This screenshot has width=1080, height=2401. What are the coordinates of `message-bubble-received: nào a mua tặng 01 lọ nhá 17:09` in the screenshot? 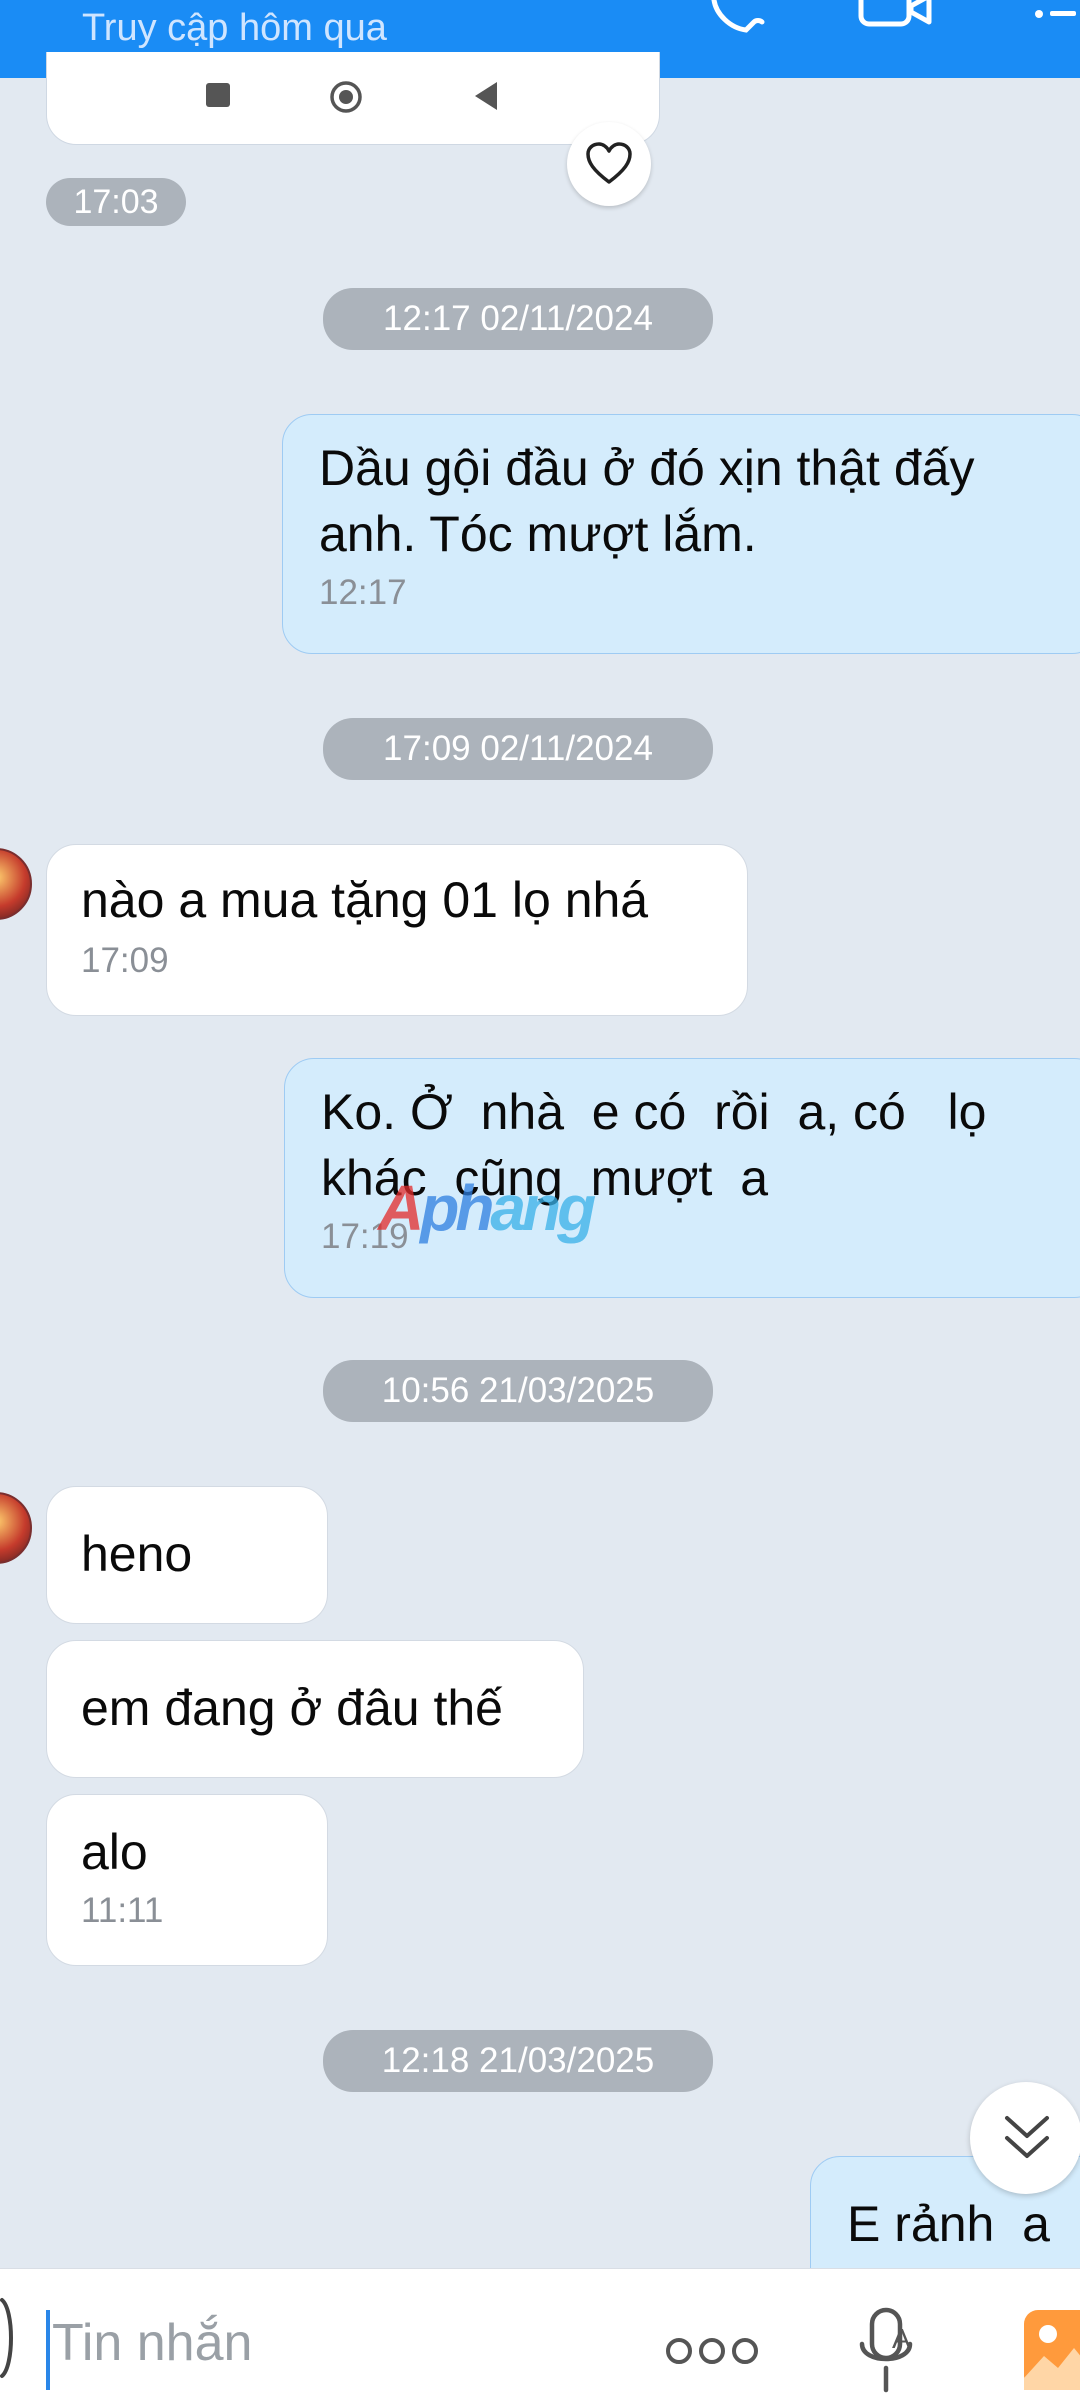 It's located at (397, 930).